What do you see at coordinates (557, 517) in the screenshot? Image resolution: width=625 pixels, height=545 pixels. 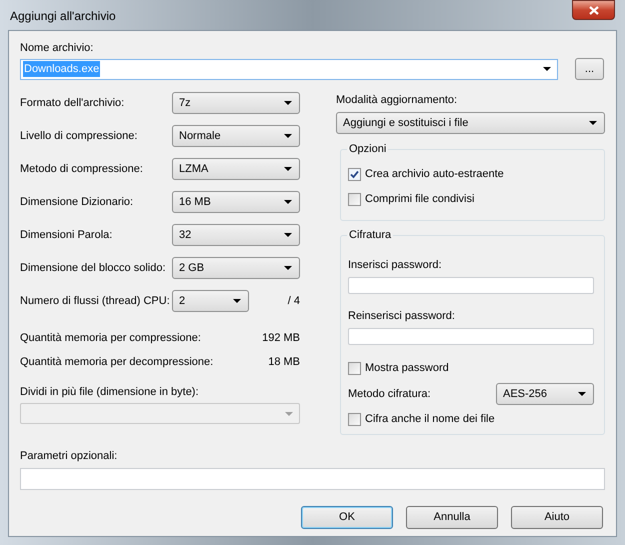 I see `dialog-button: Aiuto` at bounding box center [557, 517].